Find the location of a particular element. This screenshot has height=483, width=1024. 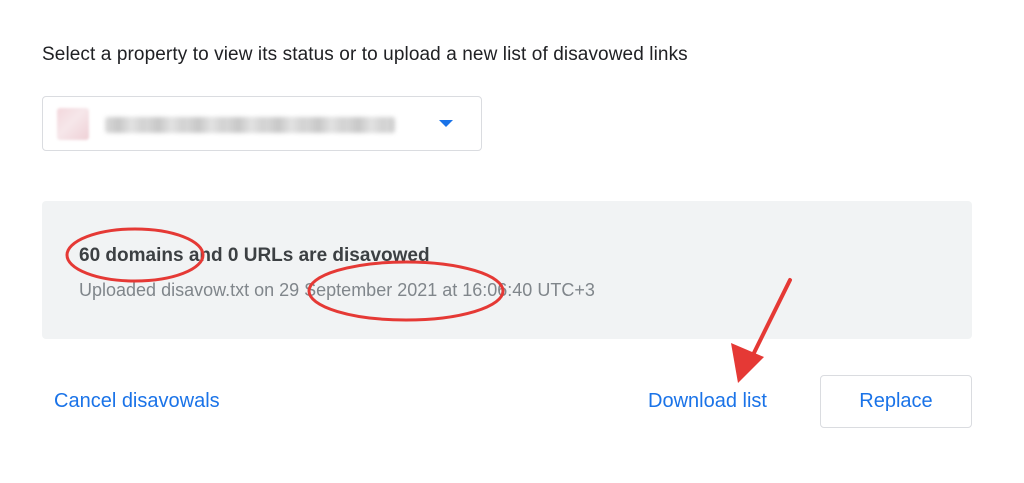

property-favicon-icon is located at coordinates (73, 124).